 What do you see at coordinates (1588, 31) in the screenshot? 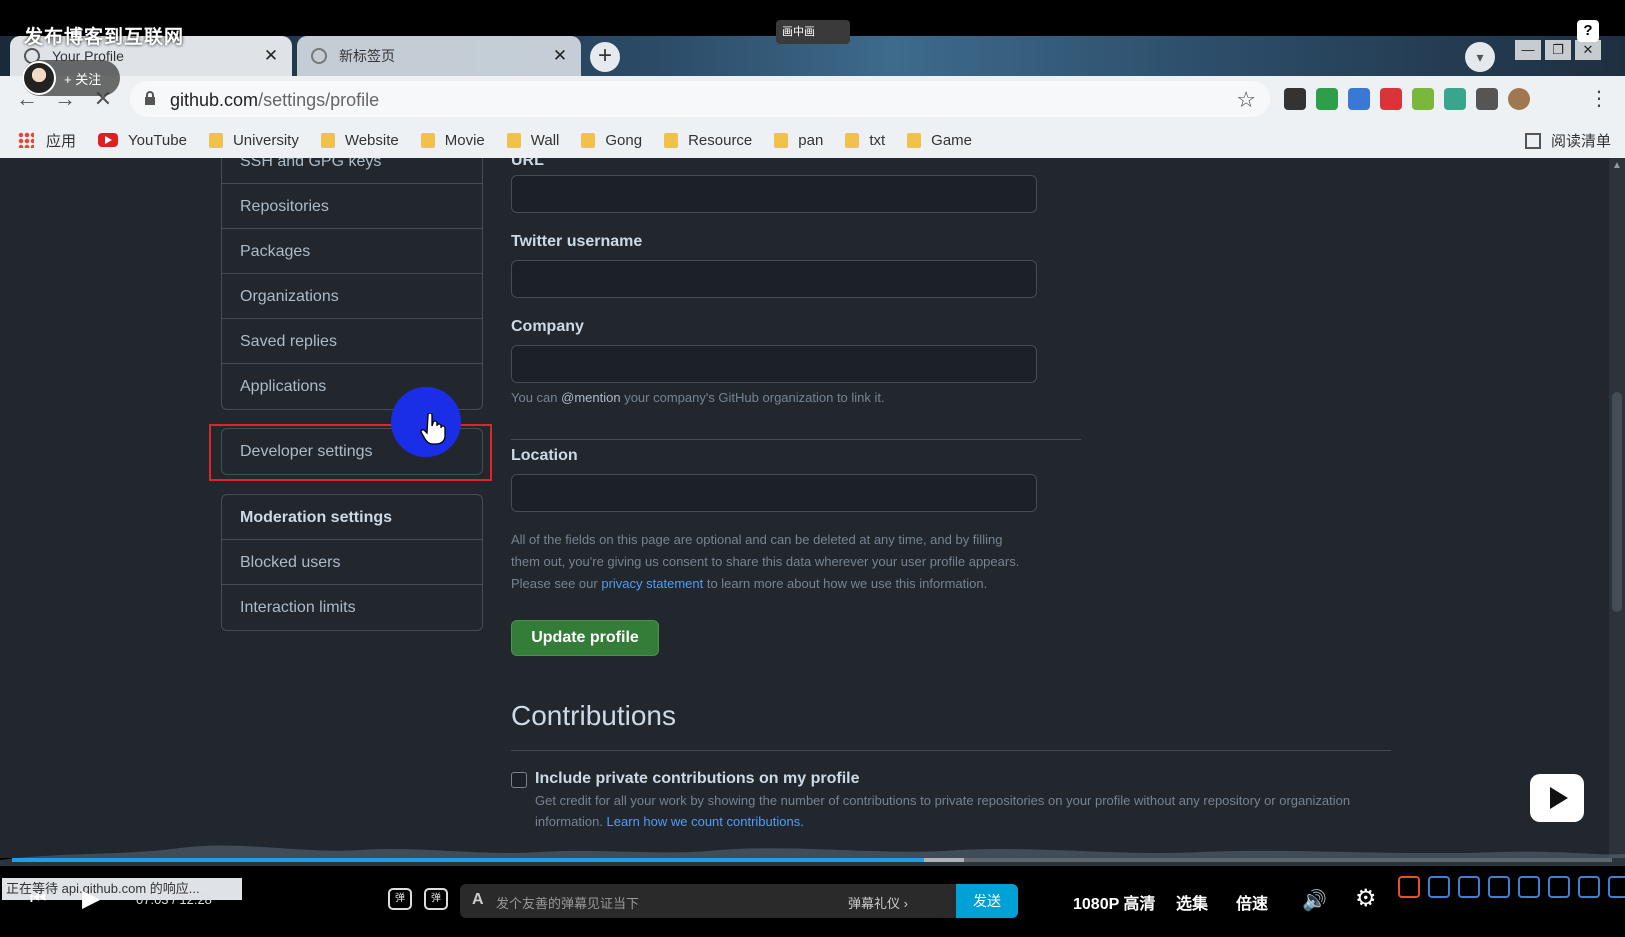
I see `help-button: ?` at bounding box center [1588, 31].